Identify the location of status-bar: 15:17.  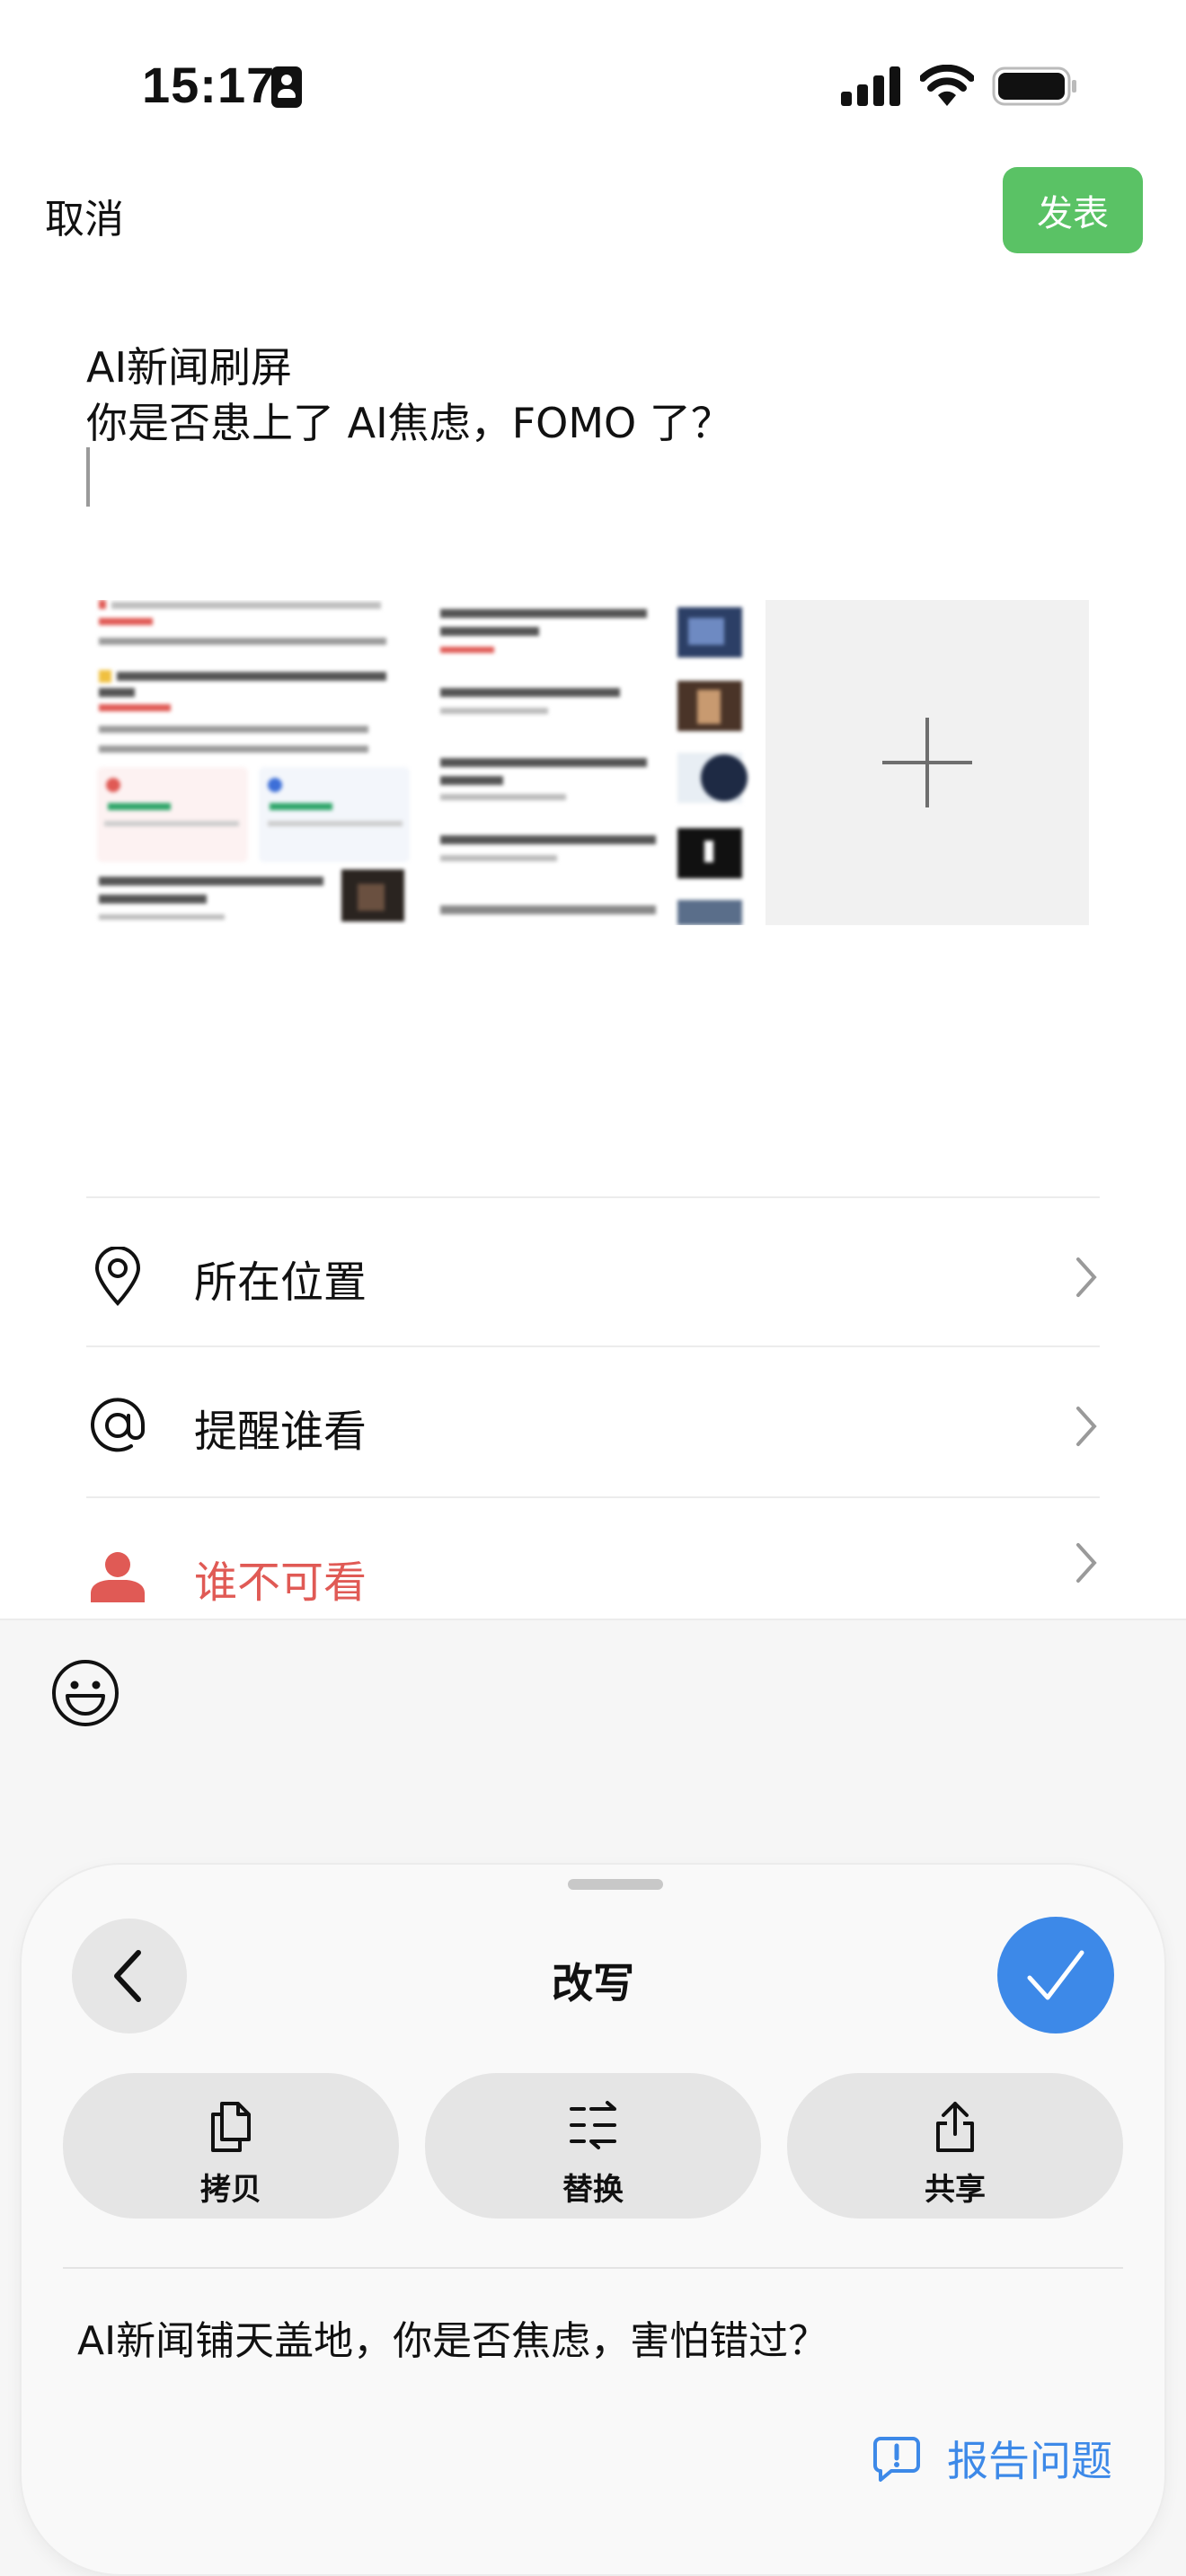
(593, 85).